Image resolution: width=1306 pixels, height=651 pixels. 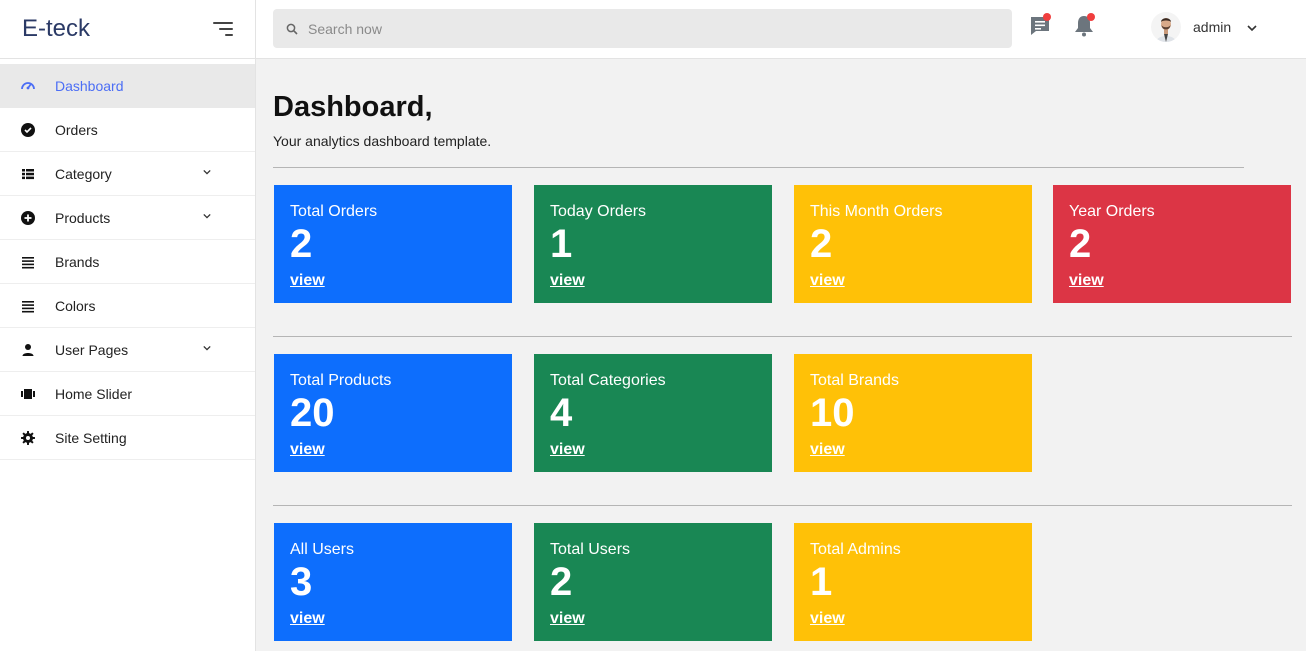 I want to click on card-title: Total Brands, so click(x=854, y=380).